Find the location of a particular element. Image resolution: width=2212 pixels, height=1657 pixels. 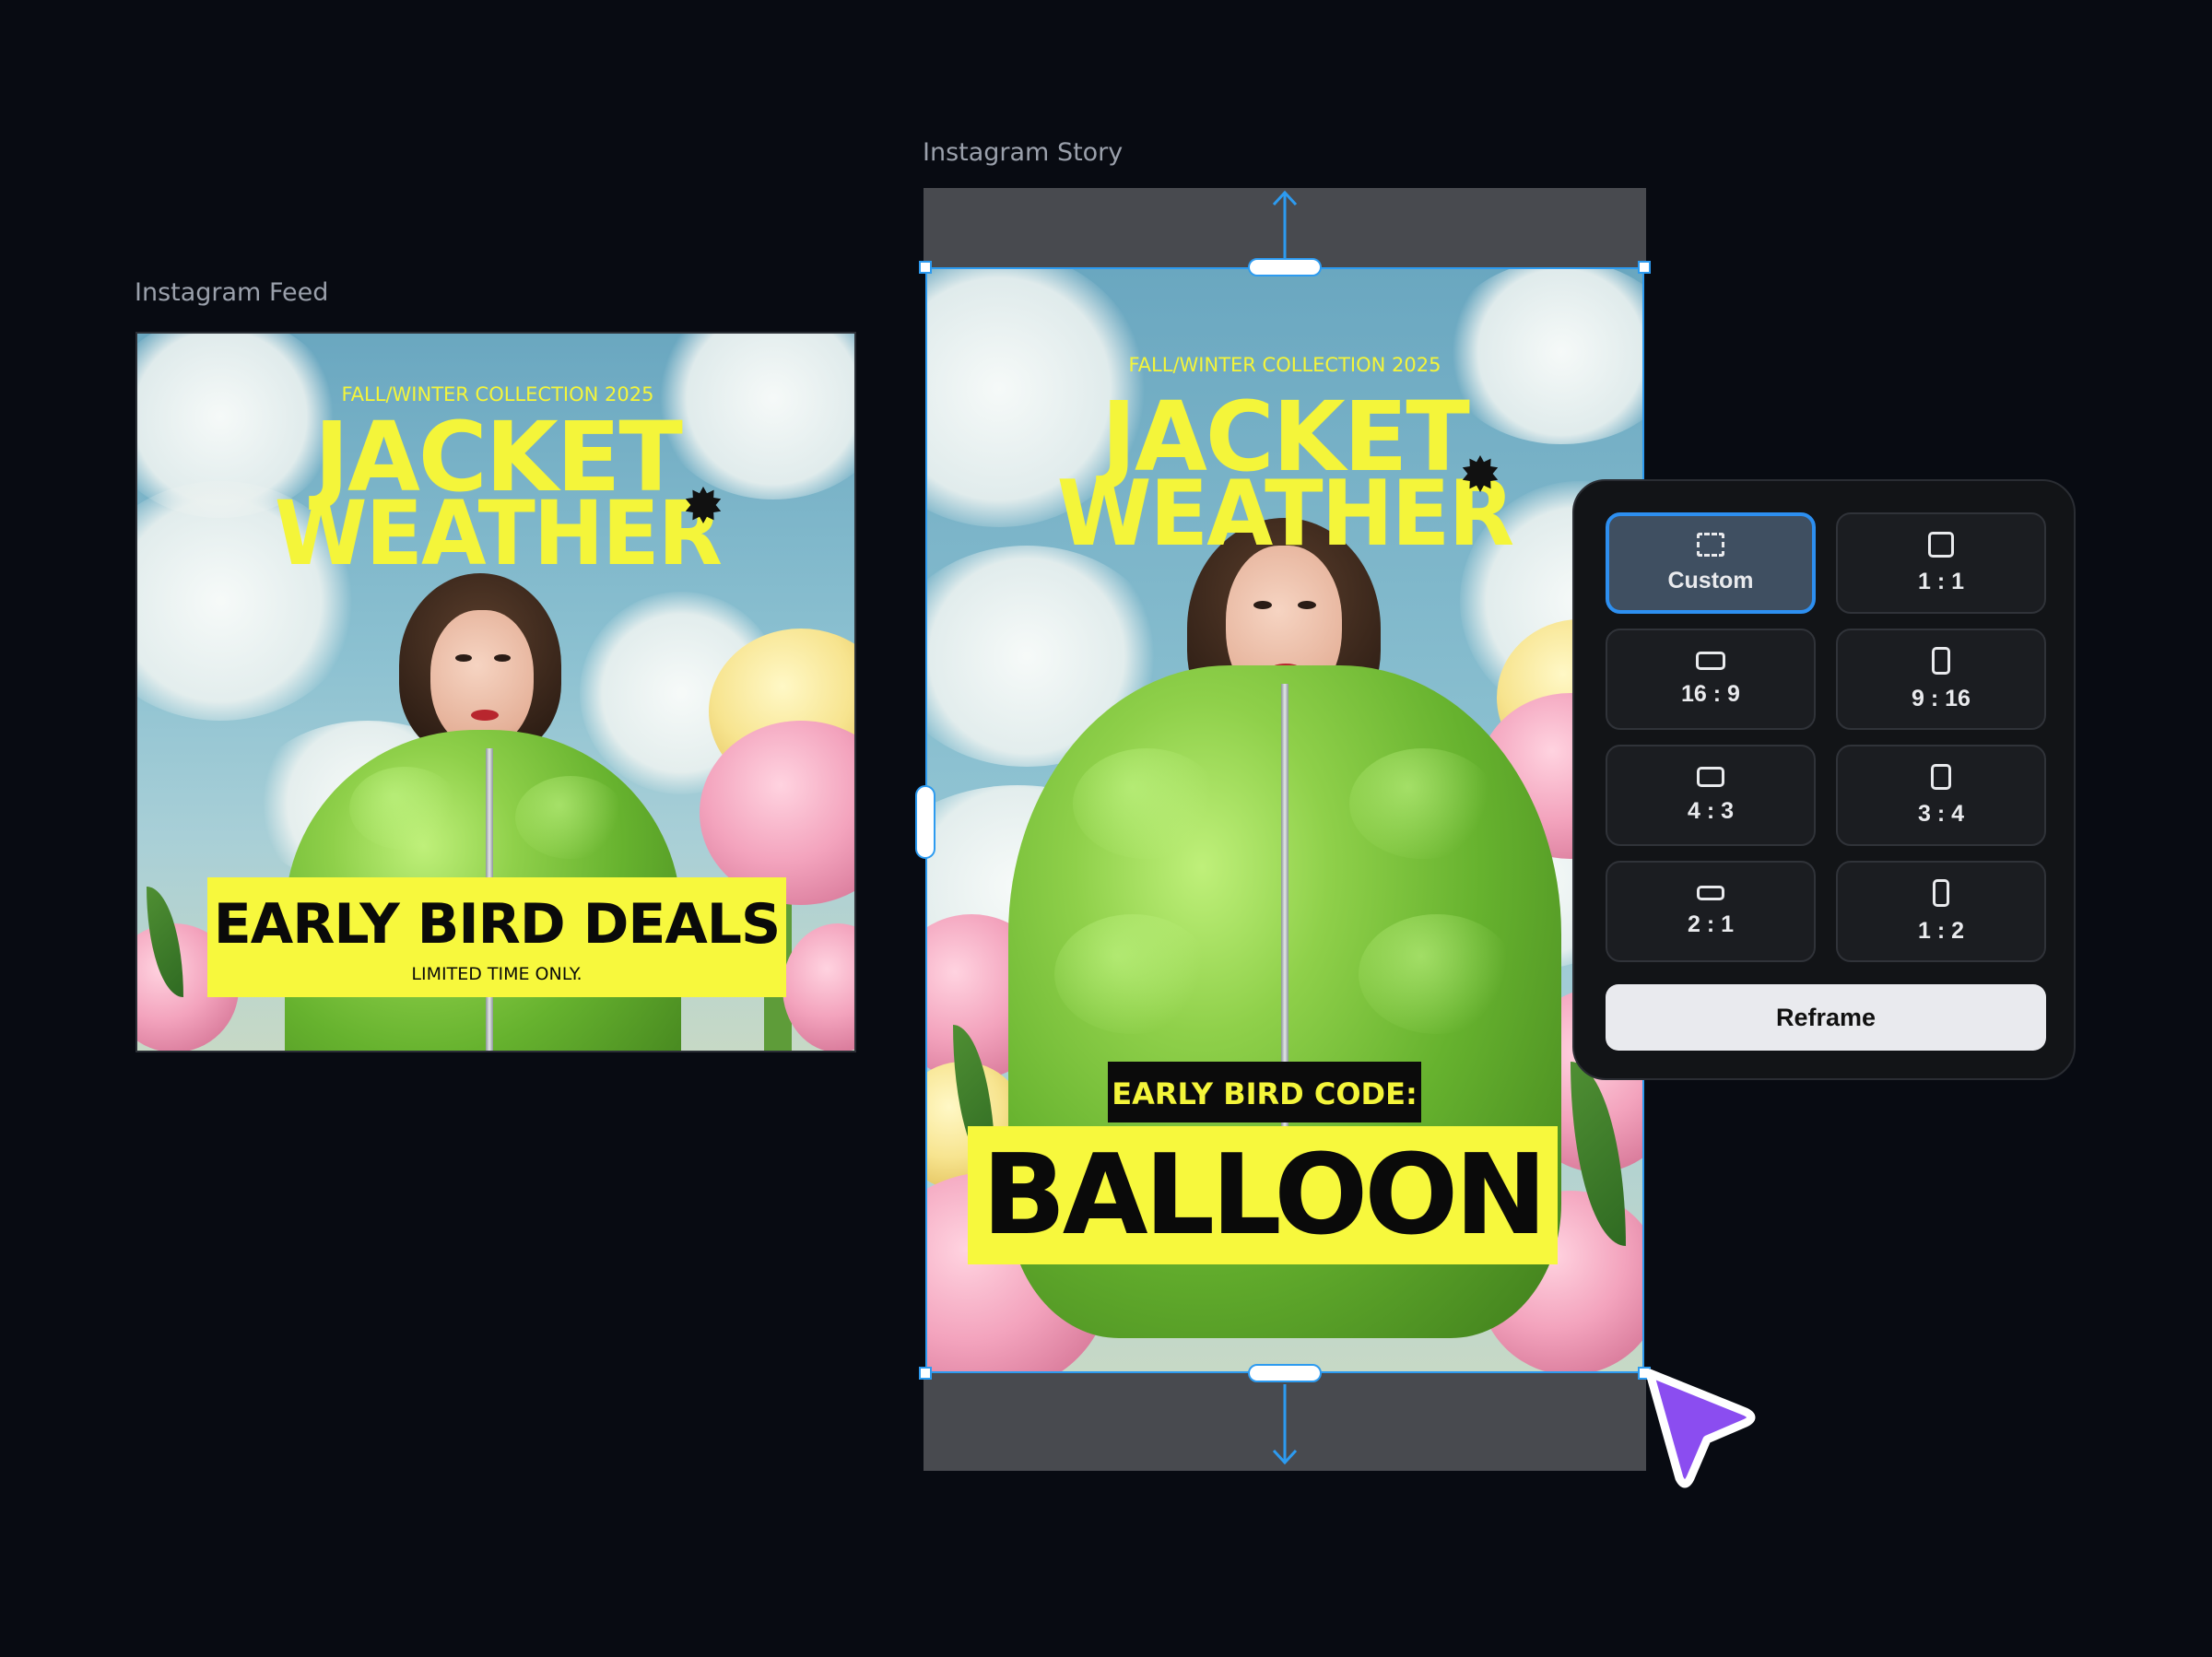

aspect-option-label: 9 : 16 is located at coordinates (1941, 698).